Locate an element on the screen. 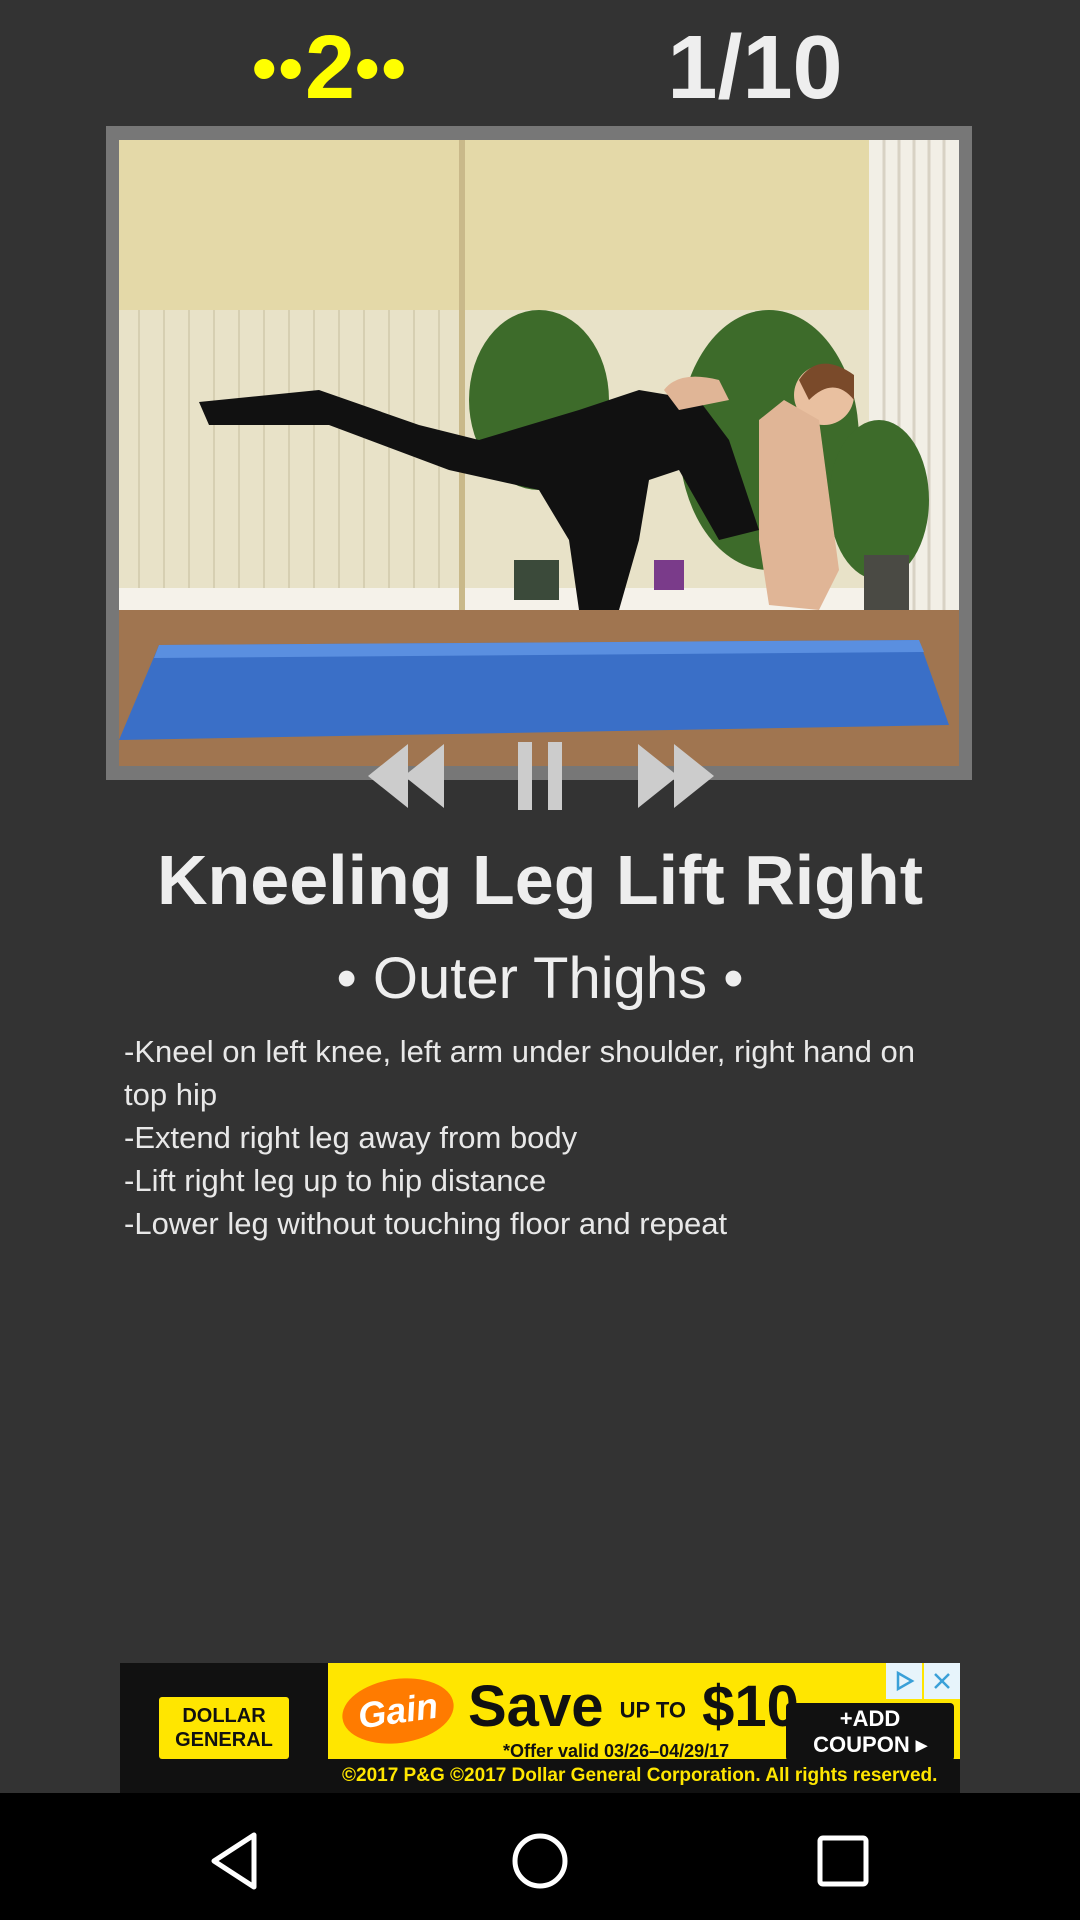  ad-brand-area: DOLLAR GENERAL is located at coordinates (224, 1728).